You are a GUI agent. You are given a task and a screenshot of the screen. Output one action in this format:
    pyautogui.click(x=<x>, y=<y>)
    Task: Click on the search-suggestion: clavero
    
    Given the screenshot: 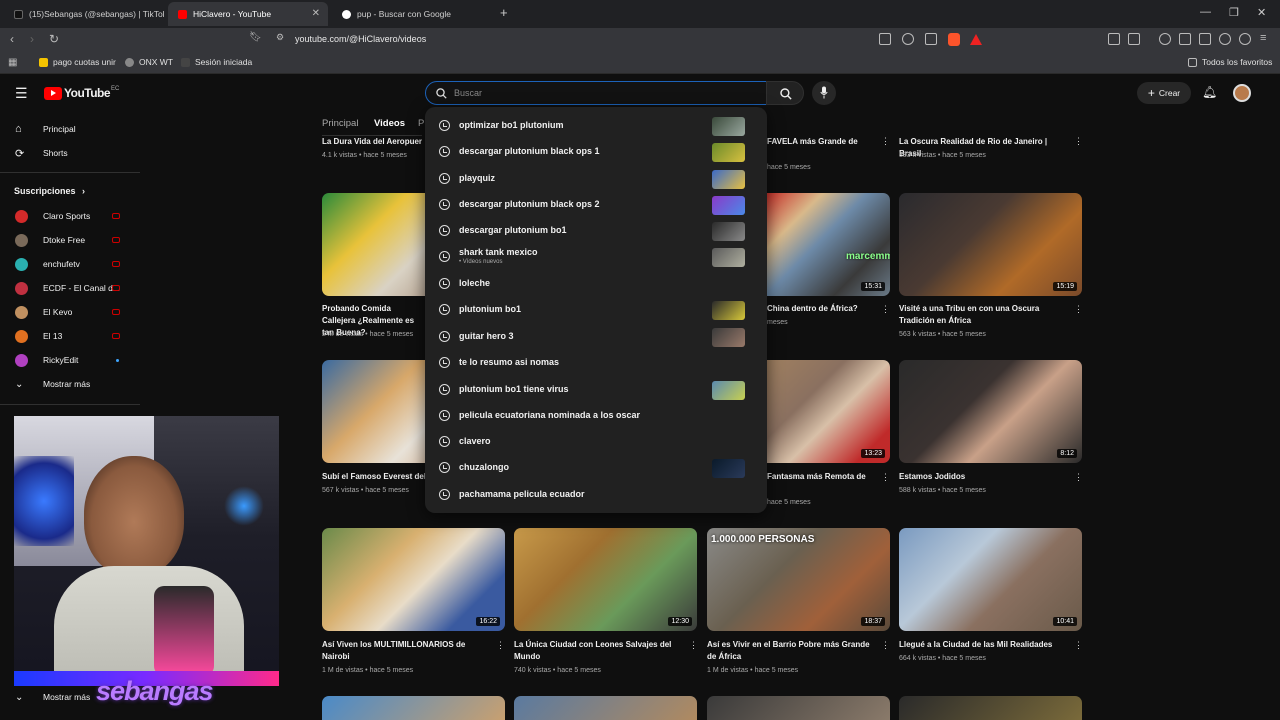 What is the action you would take?
    pyautogui.click(x=596, y=442)
    